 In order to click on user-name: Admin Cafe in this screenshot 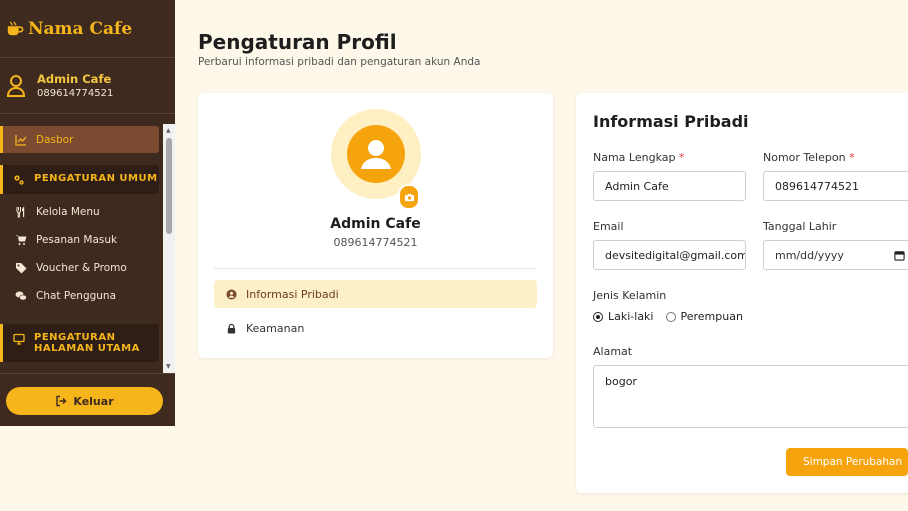, I will do `click(74, 79)`.